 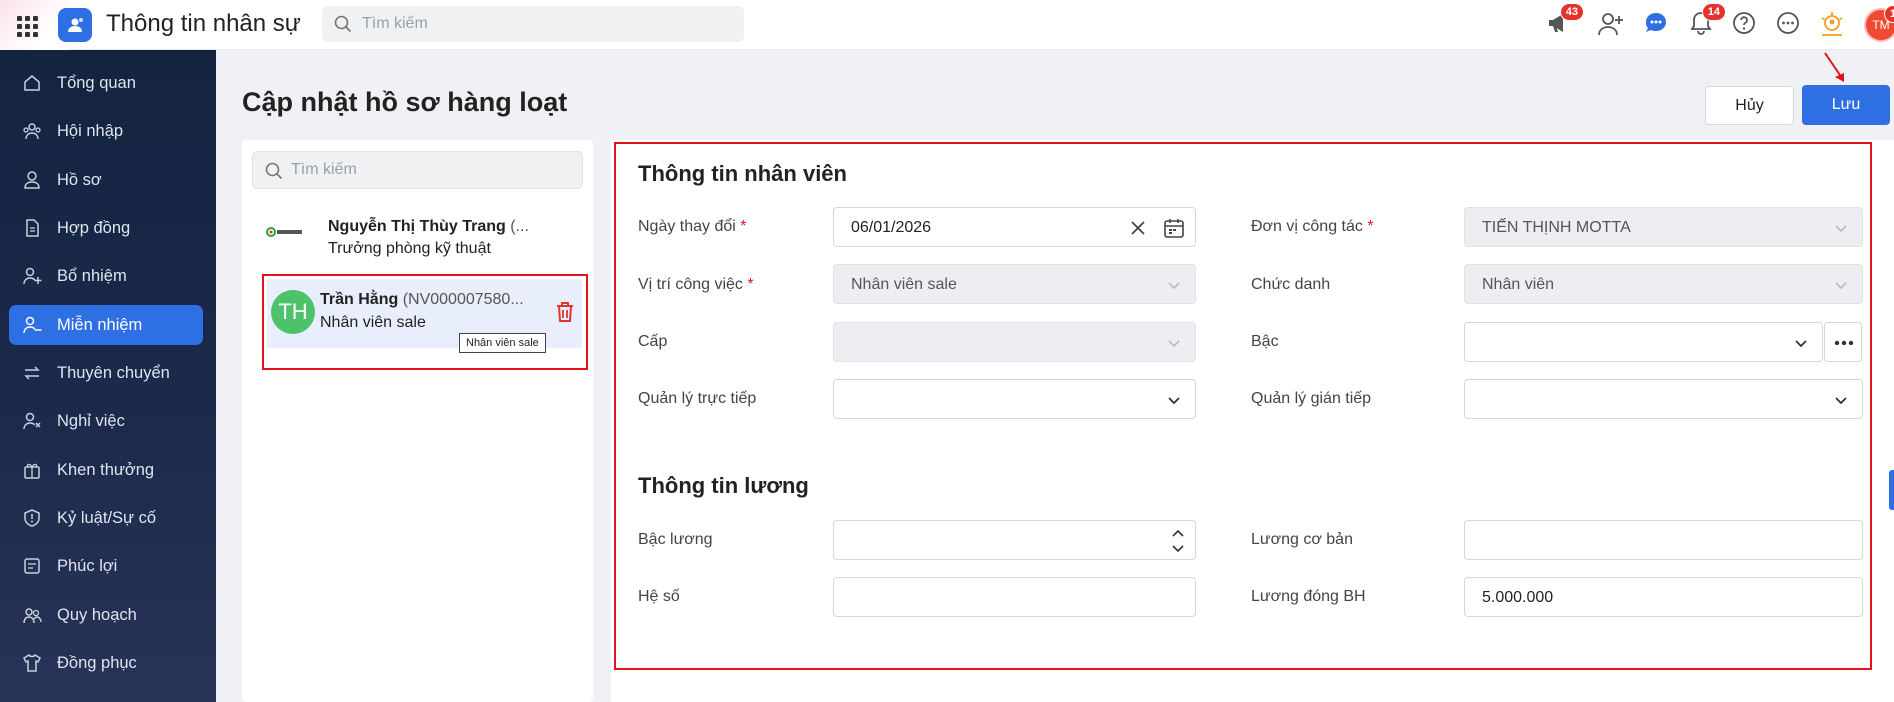 What do you see at coordinates (1891, 490) in the screenshot?
I see `side-drawer-tab` at bounding box center [1891, 490].